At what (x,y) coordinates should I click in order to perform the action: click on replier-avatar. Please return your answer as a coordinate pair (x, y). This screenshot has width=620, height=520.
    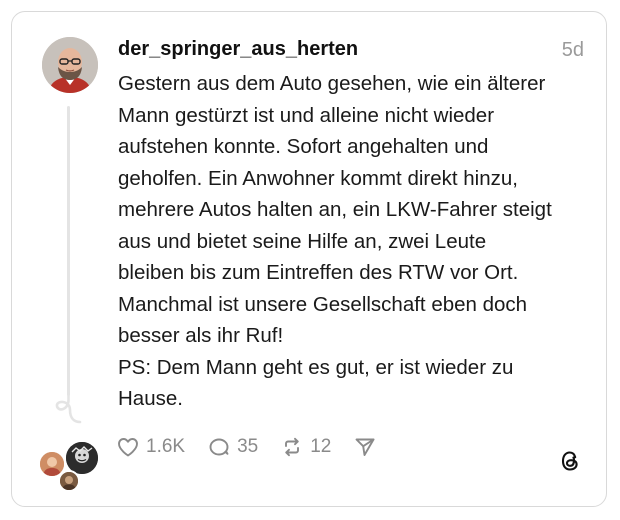
    Looking at the image, I should click on (69, 481).